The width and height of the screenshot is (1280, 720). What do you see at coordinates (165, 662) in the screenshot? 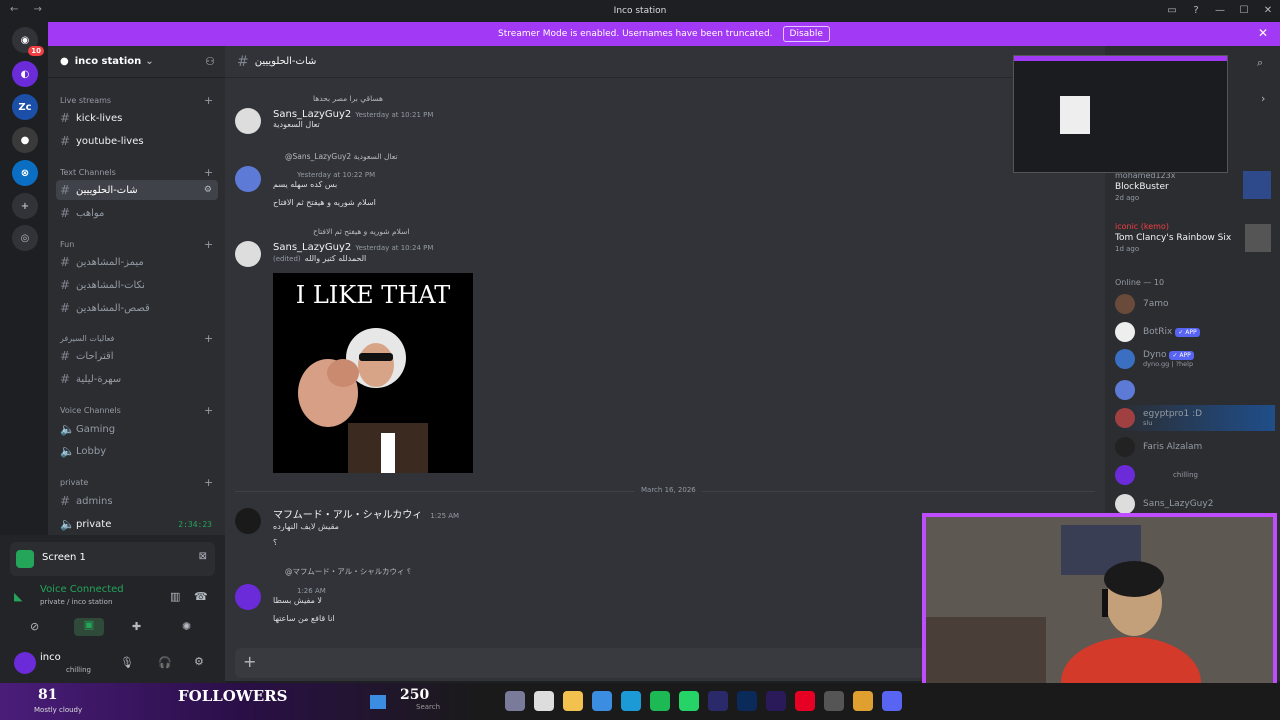
I see `headphones-icon: 🎧` at bounding box center [165, 662].